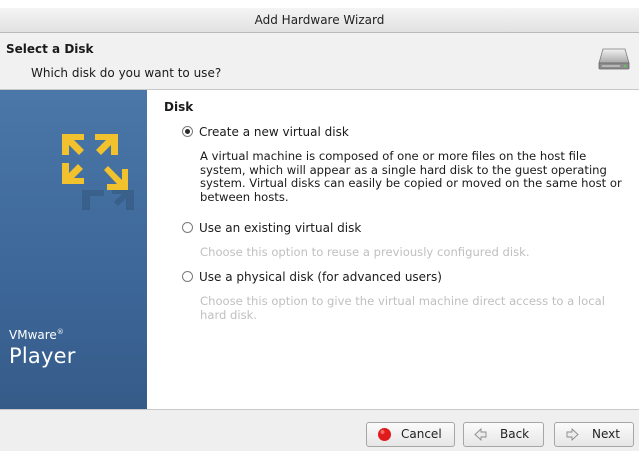 Image resolution: width=639 pixels, height=451 pixels. What do you see at coordinates (384, 434) in the screenshot?
I see `cancel-icon` at bounding box center [384, 434].